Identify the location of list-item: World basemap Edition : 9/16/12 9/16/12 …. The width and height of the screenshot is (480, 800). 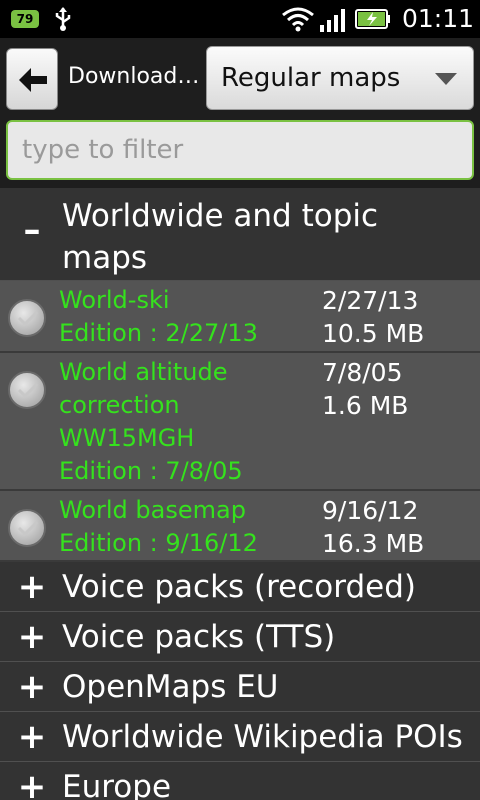
(240, 526).